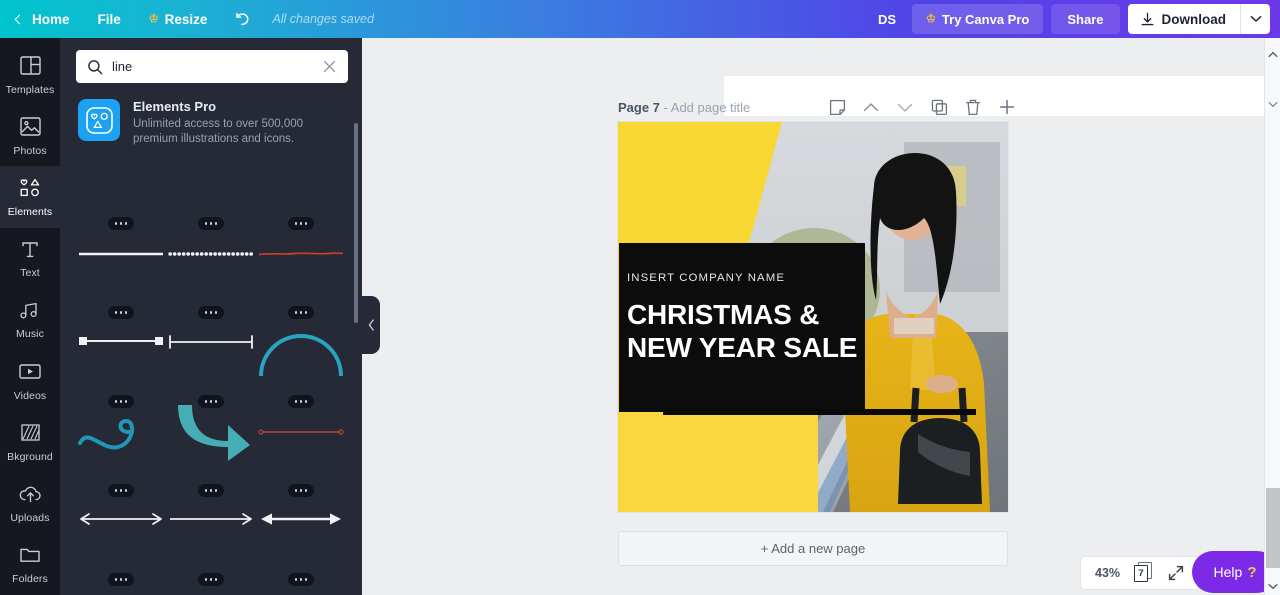  I want to click on user-avatar: DS, so click(887, 19).